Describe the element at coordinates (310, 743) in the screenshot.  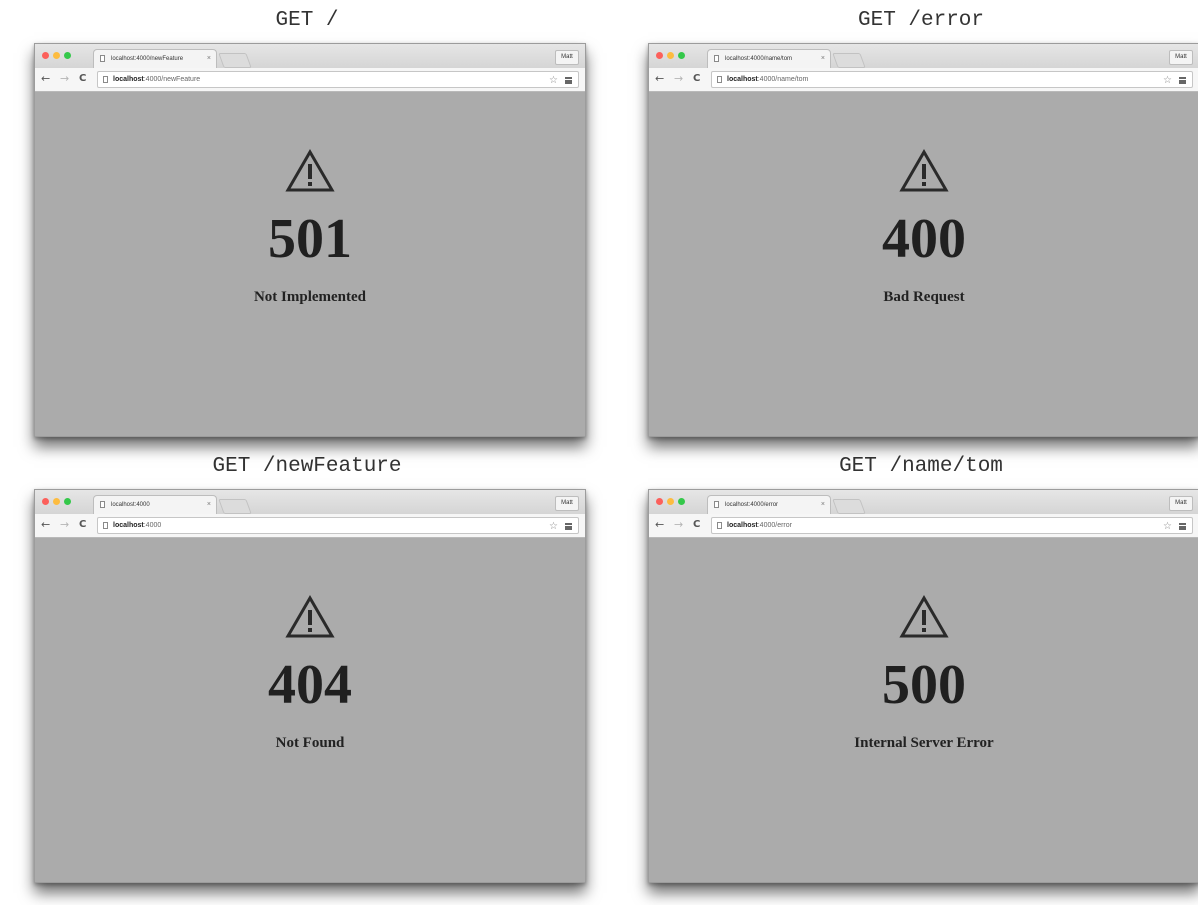
I see `status-message: Not Found` at that location.